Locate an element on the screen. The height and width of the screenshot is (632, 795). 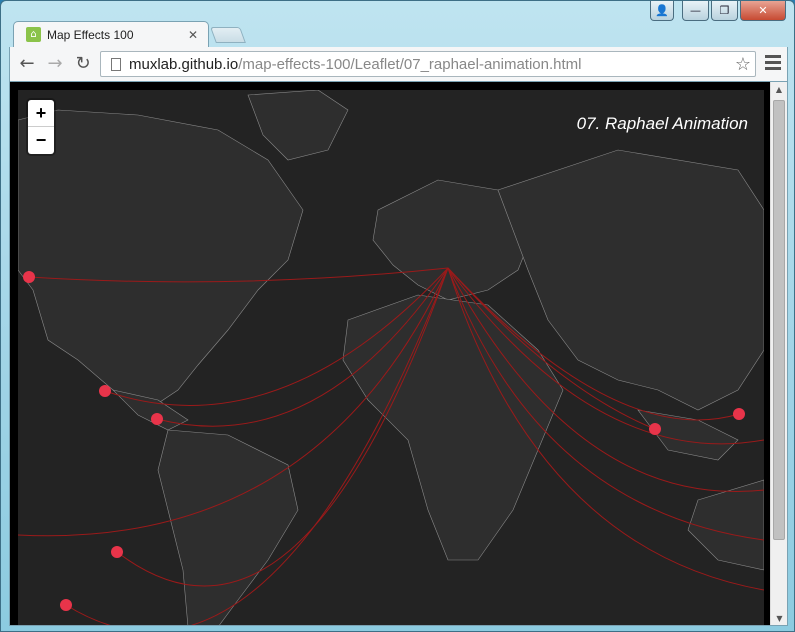
maximize-button: ❐ is located at coordinates (724, 11).